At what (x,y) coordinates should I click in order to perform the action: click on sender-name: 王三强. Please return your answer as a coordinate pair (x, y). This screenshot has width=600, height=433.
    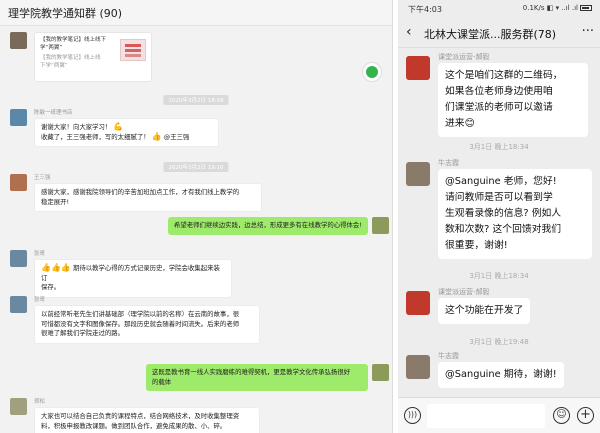
    Looking at the image, I should click on (42, 178).